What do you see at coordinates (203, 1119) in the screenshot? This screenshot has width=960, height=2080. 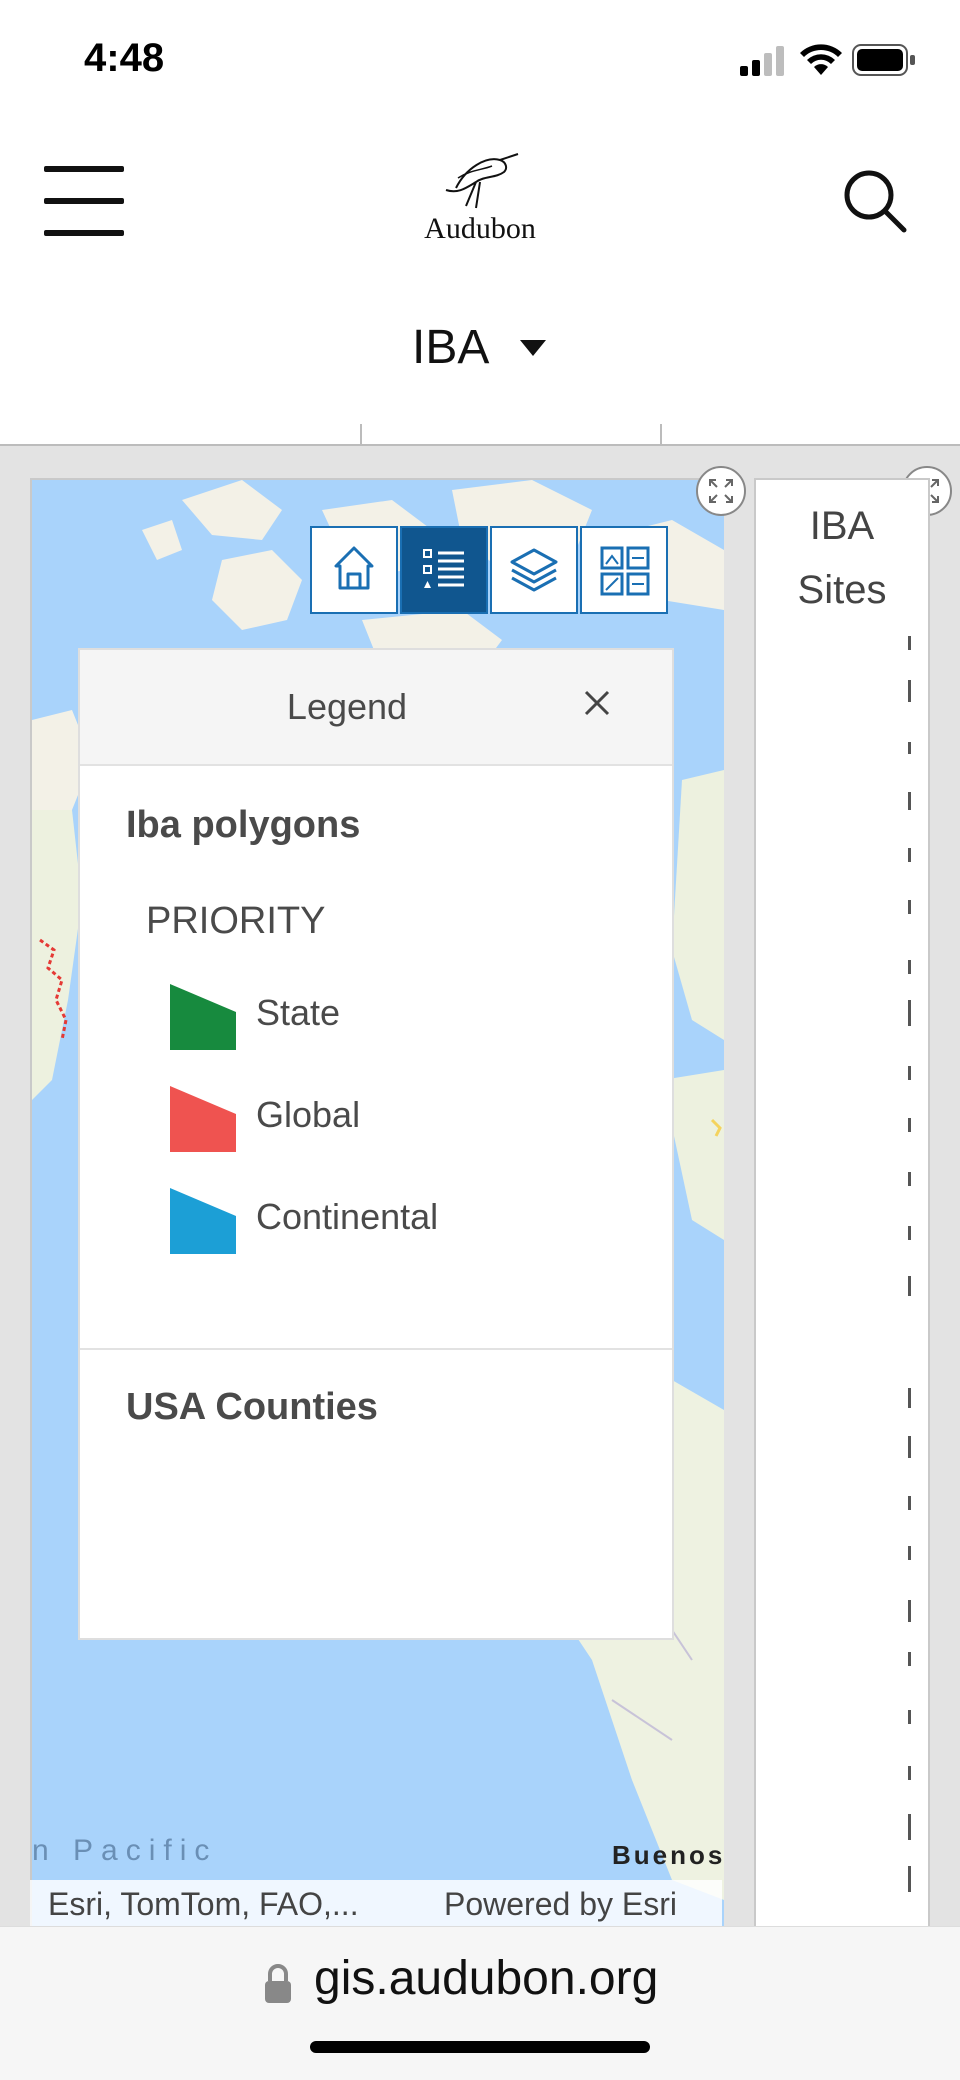 I see `legend-swatch-global` at bounding box center [203, 1119].